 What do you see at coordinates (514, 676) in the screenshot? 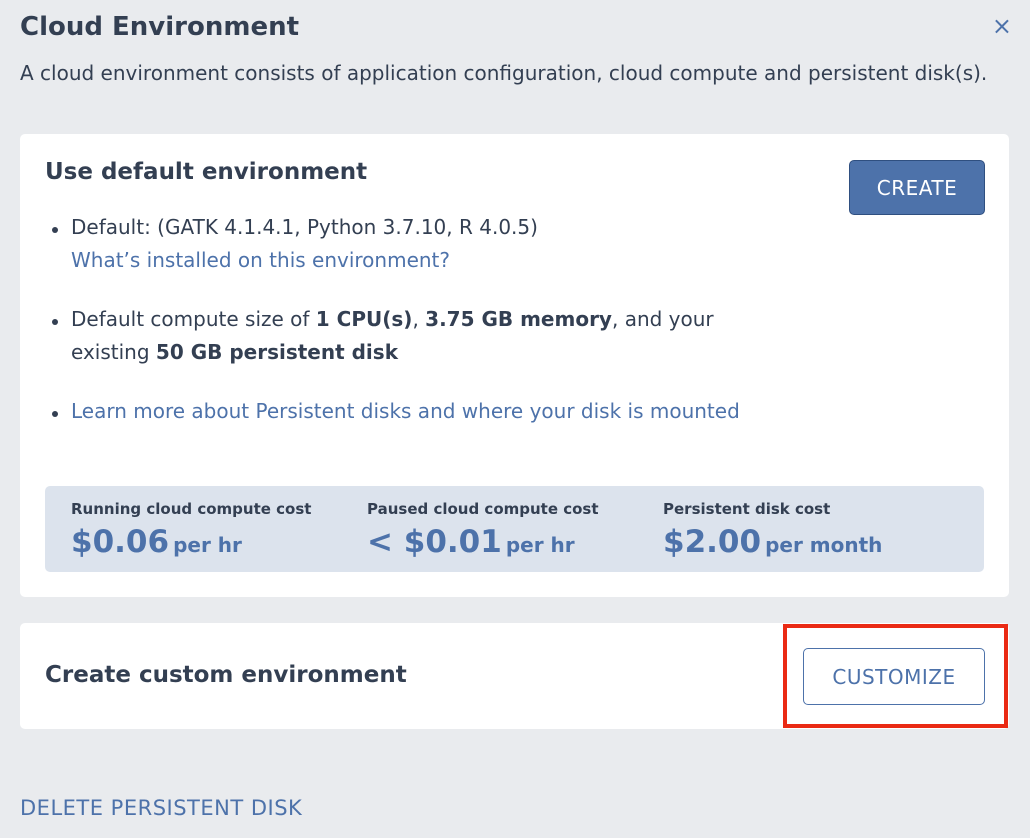
I see `custom-environment-card: Create custom environment CUSTOMIZE` at bounding box center [514, 676].